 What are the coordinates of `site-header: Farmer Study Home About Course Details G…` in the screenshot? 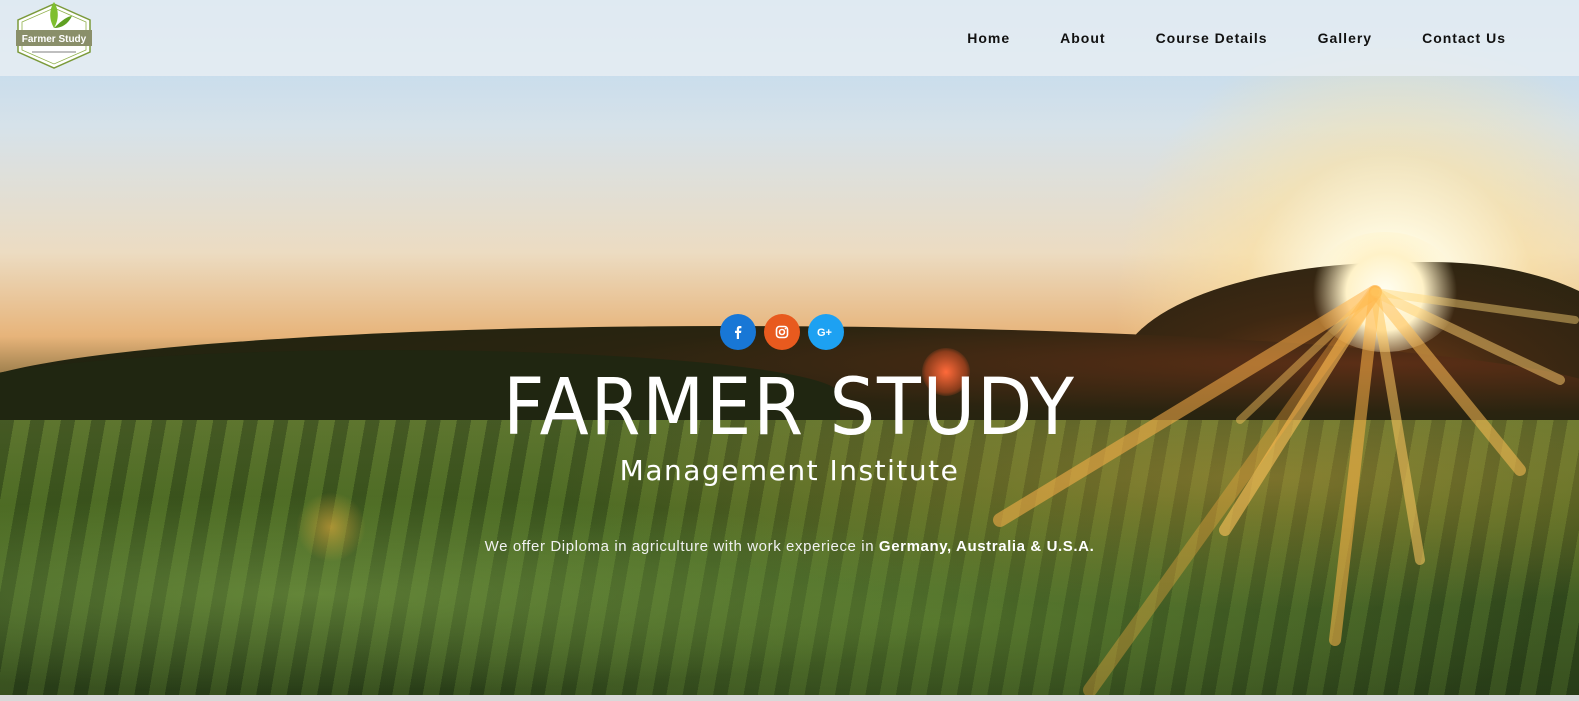 It's located at (789, 38).